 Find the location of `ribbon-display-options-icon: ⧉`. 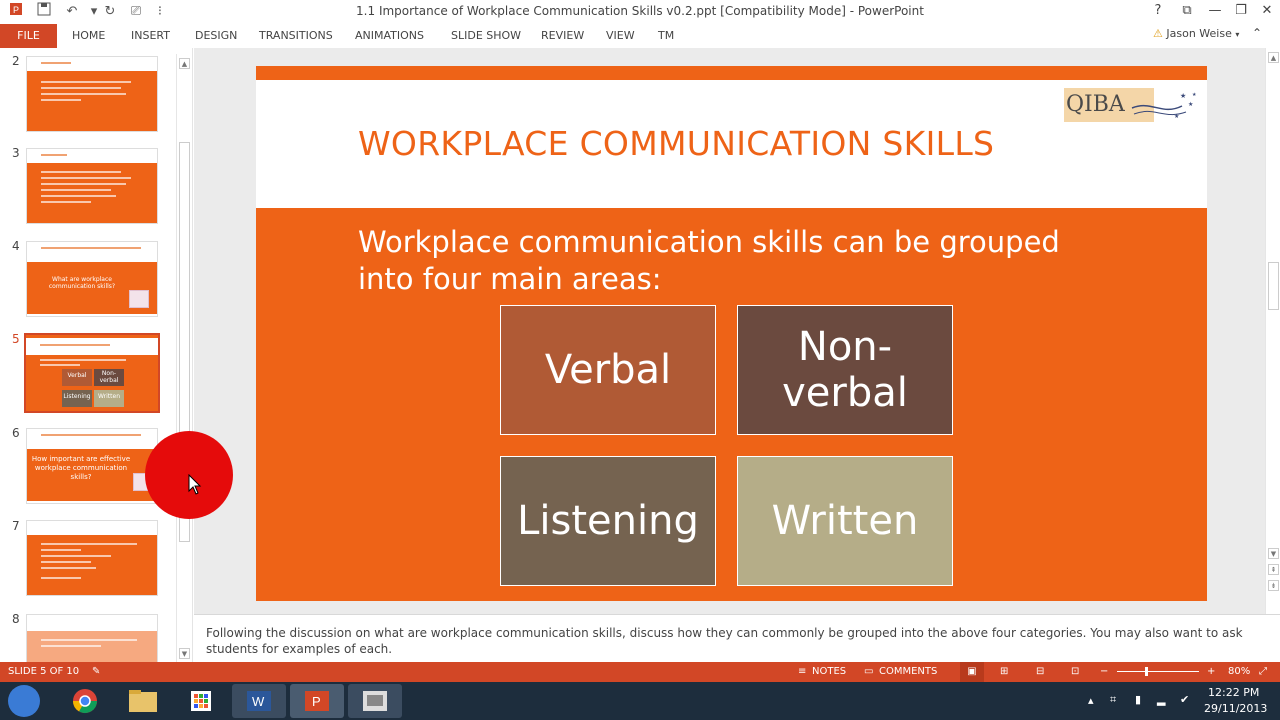

ribbon-display-options-icon: ⧉ is located at coordinates (1187, 11).